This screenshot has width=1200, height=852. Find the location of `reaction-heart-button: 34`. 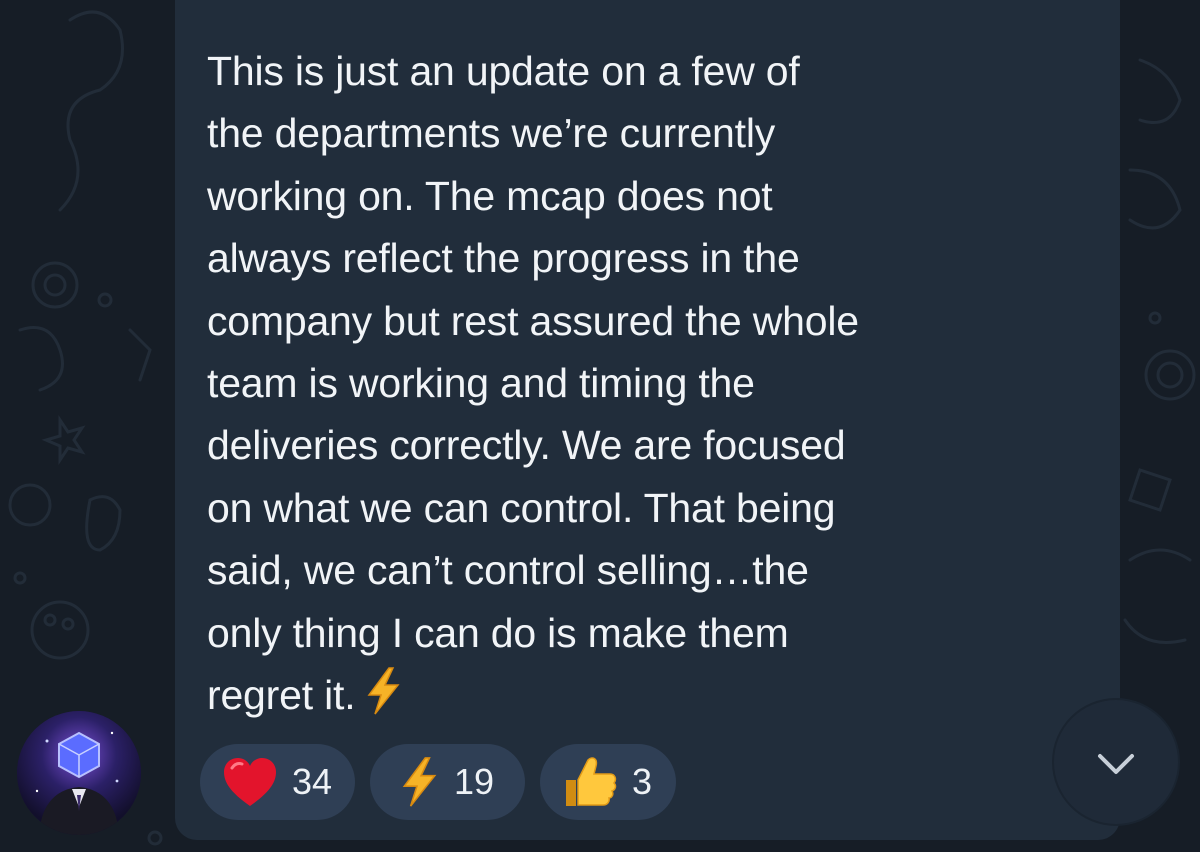

reaction-heart-button: 34 is located at coordinates (277, 782).